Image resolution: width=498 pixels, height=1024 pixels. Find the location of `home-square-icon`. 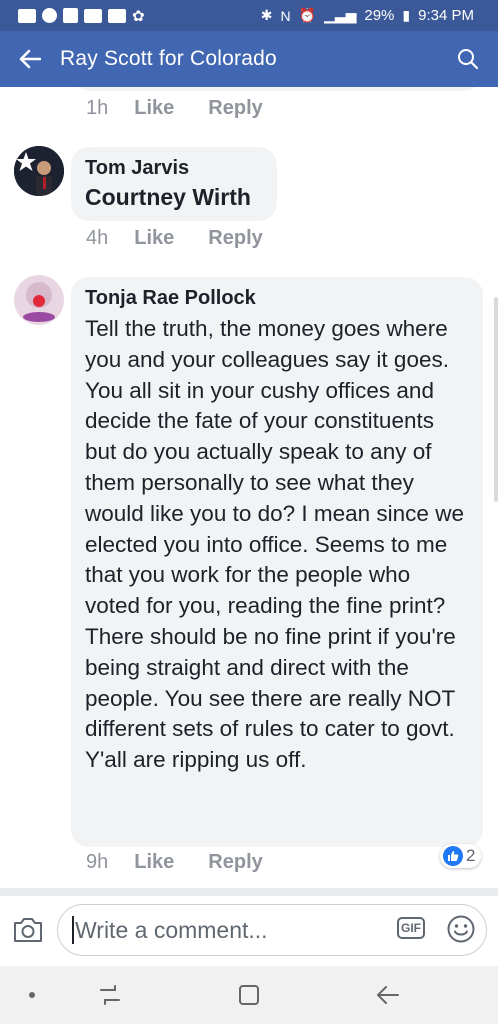

home-square-icon is located at coordinates (249, 995).